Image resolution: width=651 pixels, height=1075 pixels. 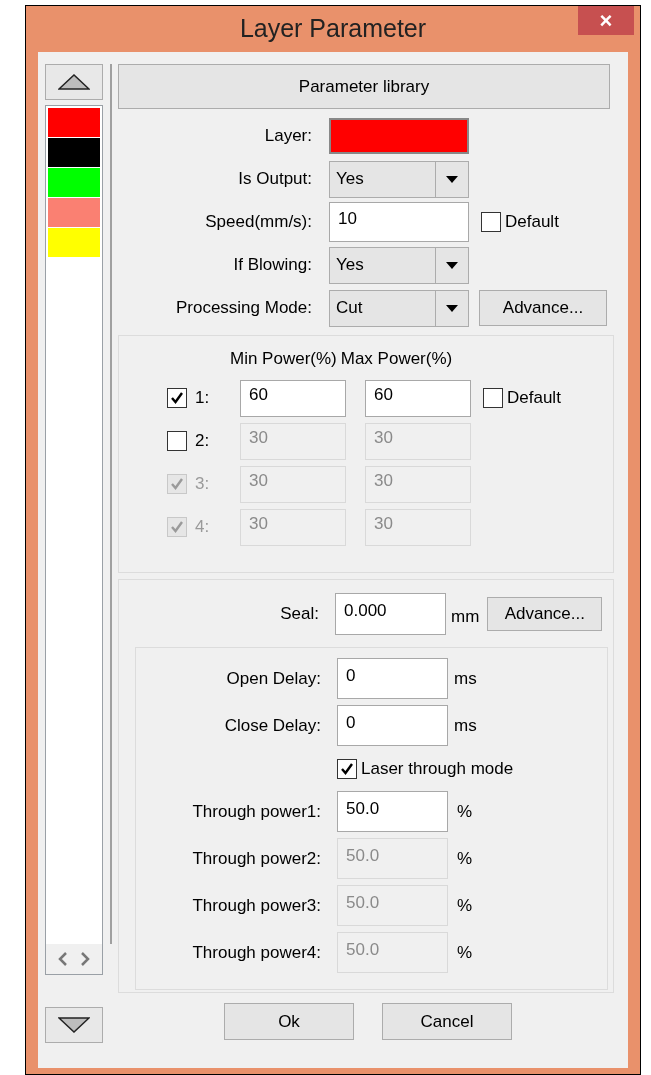 I want to click on dropdown: Cut, so click(x=399, y=308).